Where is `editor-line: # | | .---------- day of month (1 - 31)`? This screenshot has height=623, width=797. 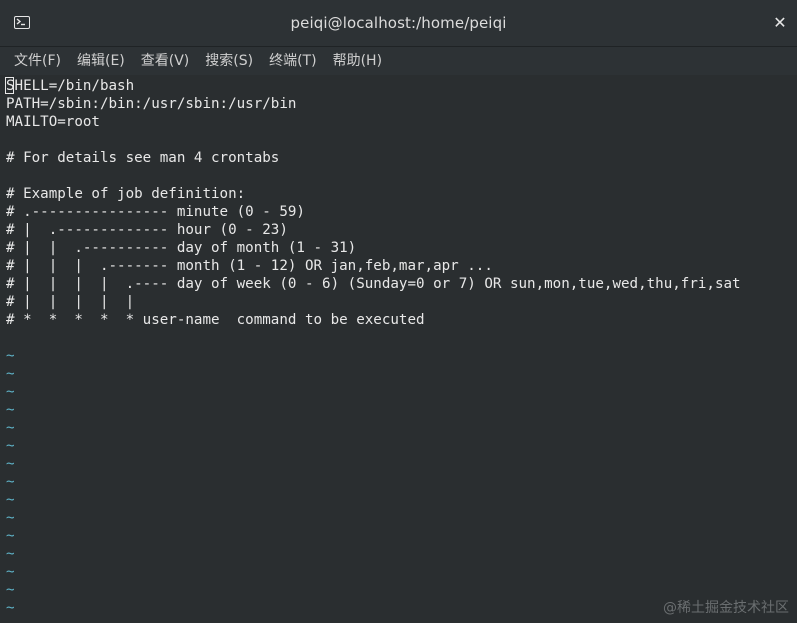 editor-line: # | | .---------- day of month (1 - 31) is located at coordinates (181, 248).